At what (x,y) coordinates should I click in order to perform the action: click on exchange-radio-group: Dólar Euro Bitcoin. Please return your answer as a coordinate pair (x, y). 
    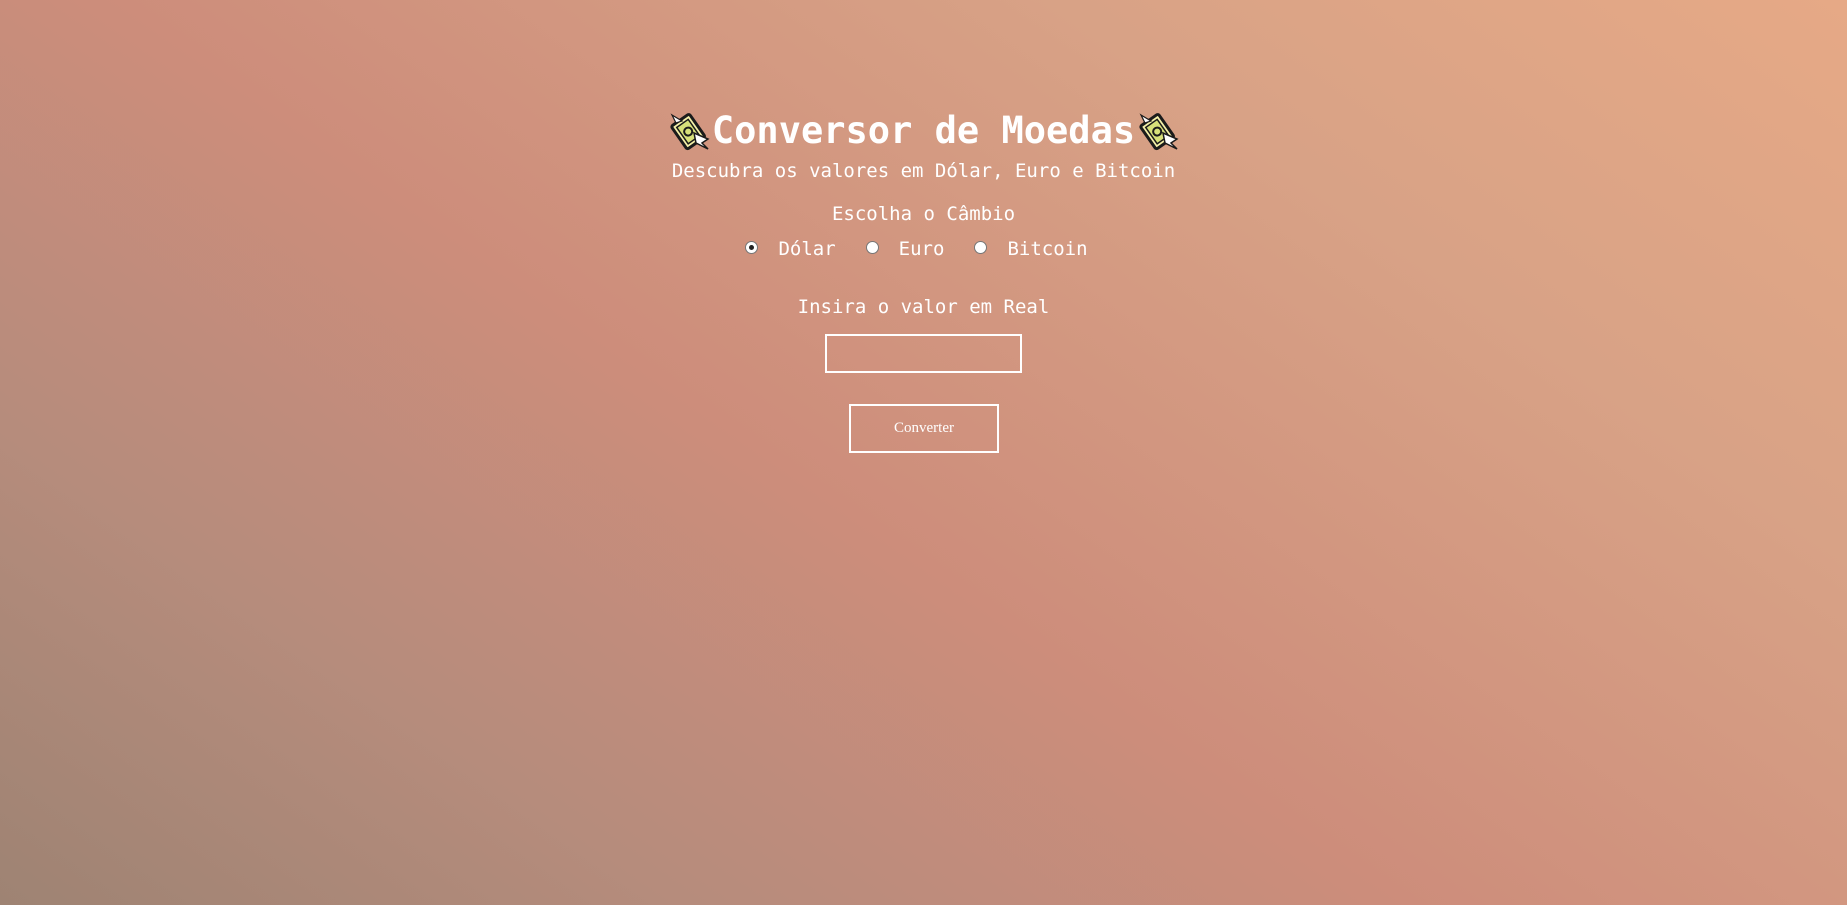
    Looking at the image, I should click on (923, 249).